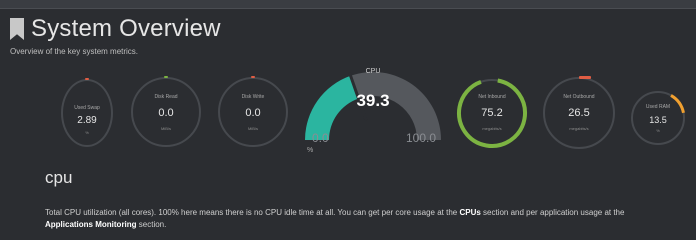  Describe the element at coordinates (658, 107) in the screenshot. I see `gauge-label: Used RAM` at that location.